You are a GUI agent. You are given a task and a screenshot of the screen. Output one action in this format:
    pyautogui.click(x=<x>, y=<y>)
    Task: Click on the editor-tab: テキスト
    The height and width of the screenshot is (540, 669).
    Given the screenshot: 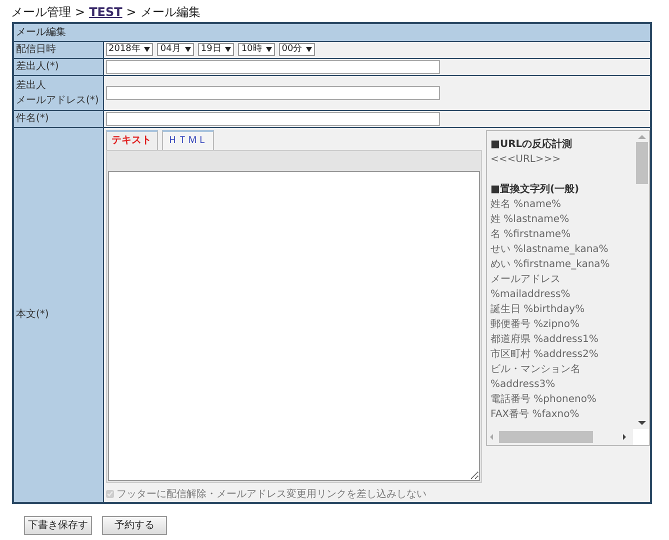 What is the action you would take?
    pyautogui.click(x=132, y=140)
    